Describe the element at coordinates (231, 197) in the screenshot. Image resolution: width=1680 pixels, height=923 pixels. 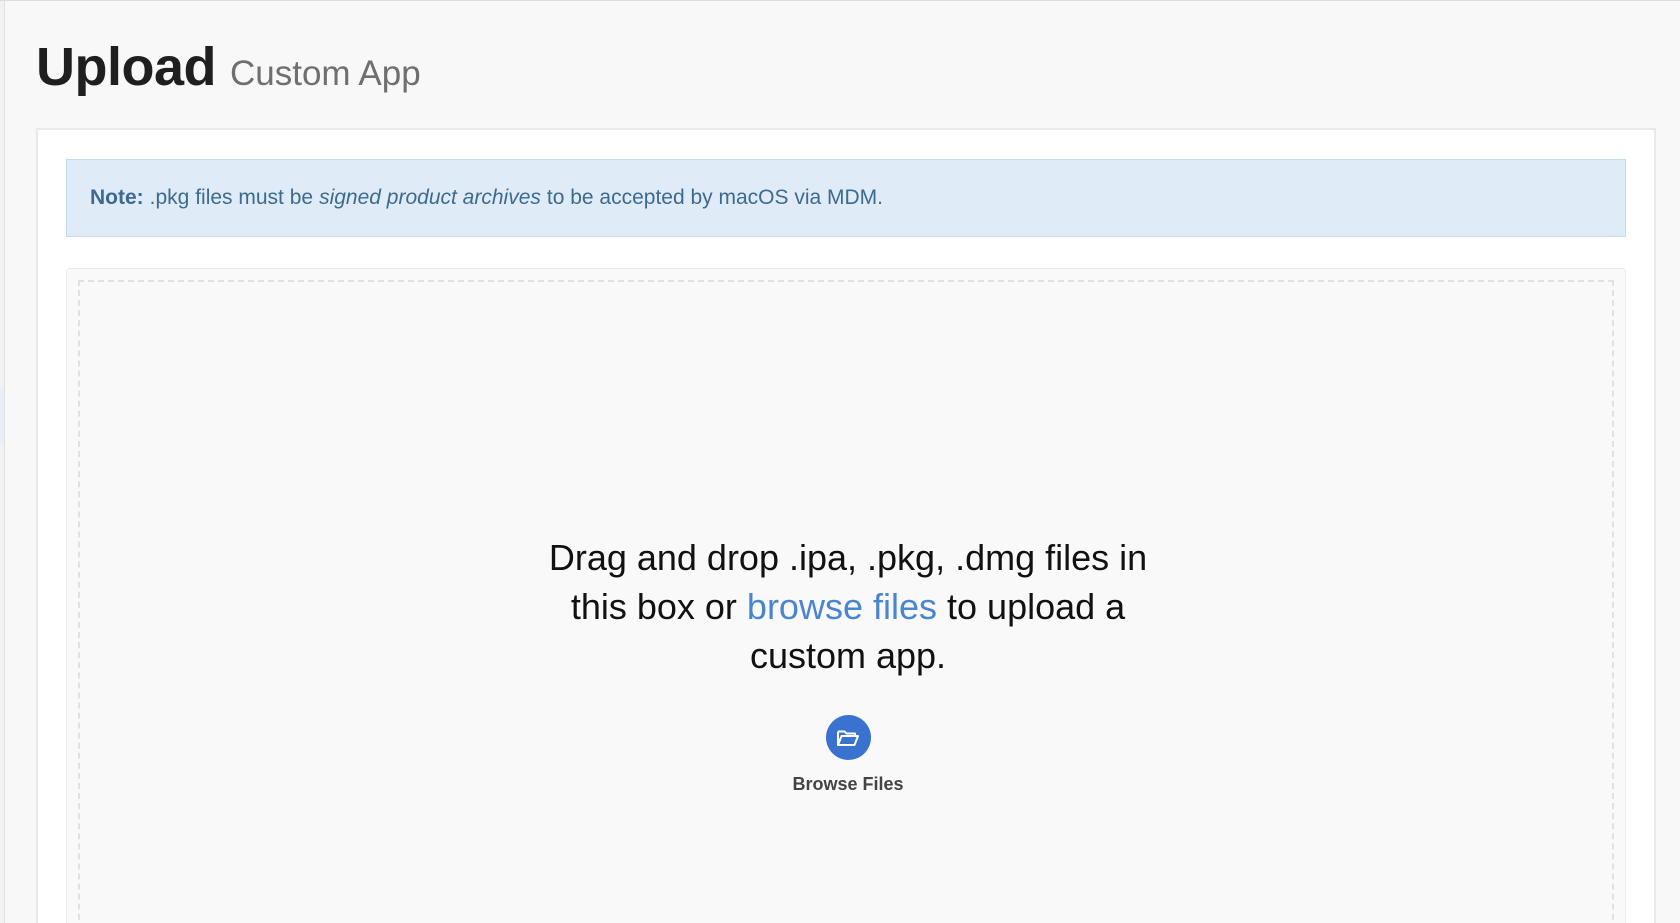
I see `note-text-before: .pkg files must be` at that location.